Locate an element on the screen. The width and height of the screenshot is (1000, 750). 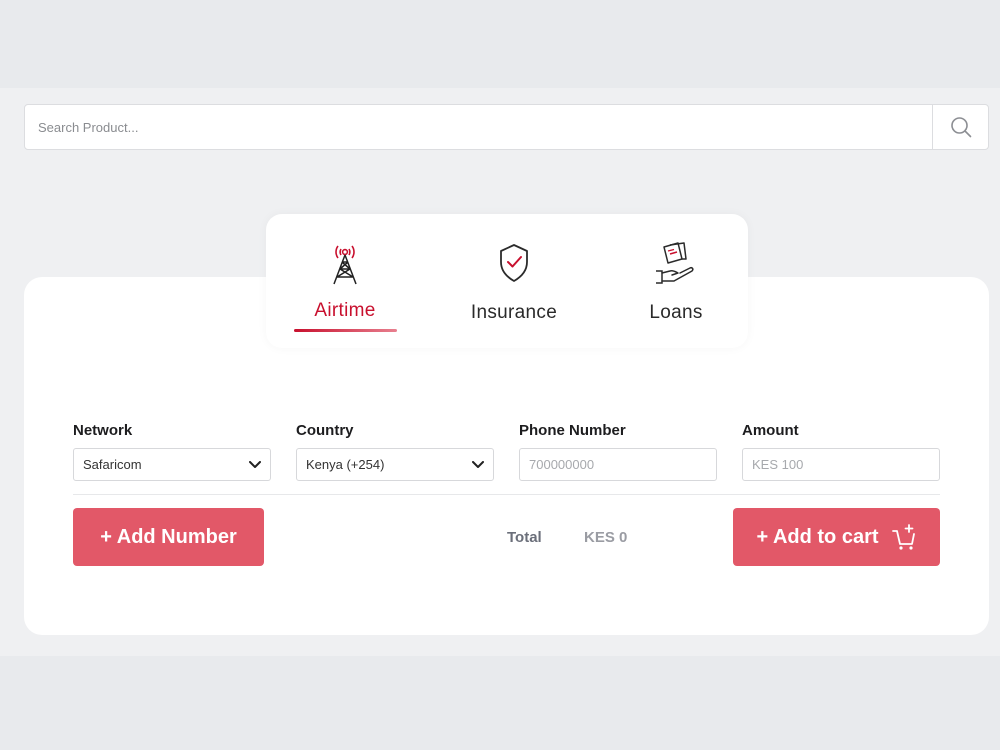
total-value: KES 0 is located at coordinates (606, 537).